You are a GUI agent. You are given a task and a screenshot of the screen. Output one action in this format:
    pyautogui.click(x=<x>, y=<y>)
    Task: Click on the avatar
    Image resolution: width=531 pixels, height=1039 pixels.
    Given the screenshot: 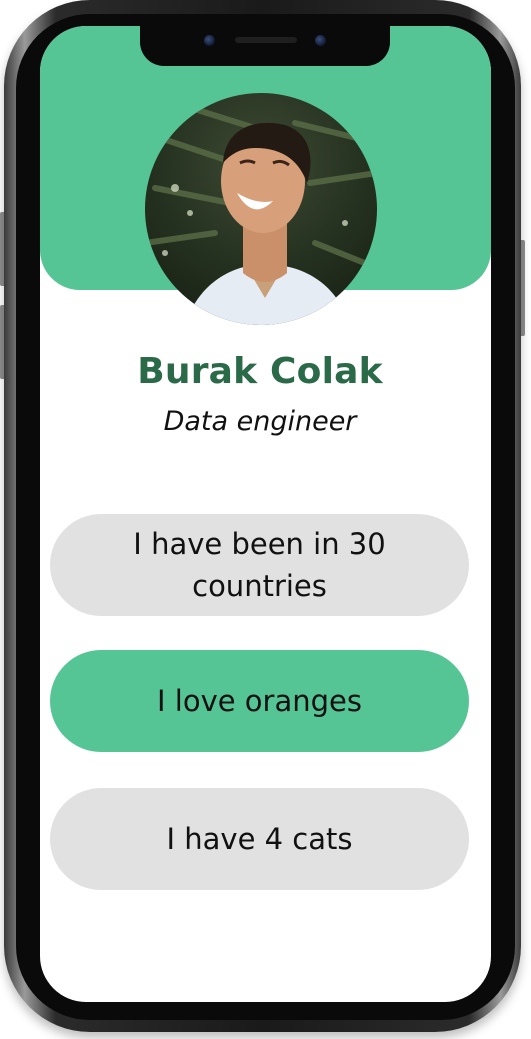 What is the action you would take?
    pyautogui.click(x=261, y=209)
    